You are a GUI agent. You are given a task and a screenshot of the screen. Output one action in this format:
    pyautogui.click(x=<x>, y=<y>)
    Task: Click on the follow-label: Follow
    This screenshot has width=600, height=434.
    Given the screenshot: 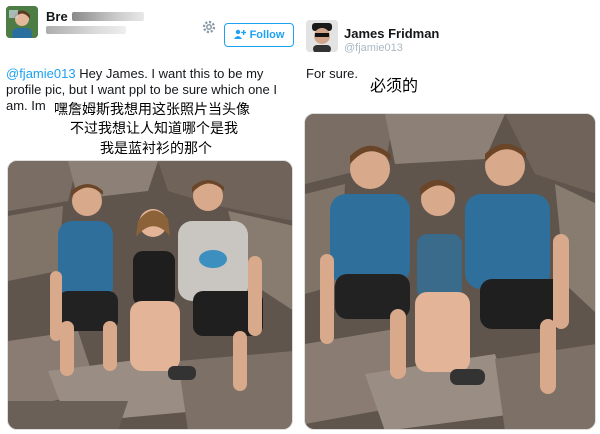 What is the action you would take?
    pyautogui.click(x=267, y=35)
    